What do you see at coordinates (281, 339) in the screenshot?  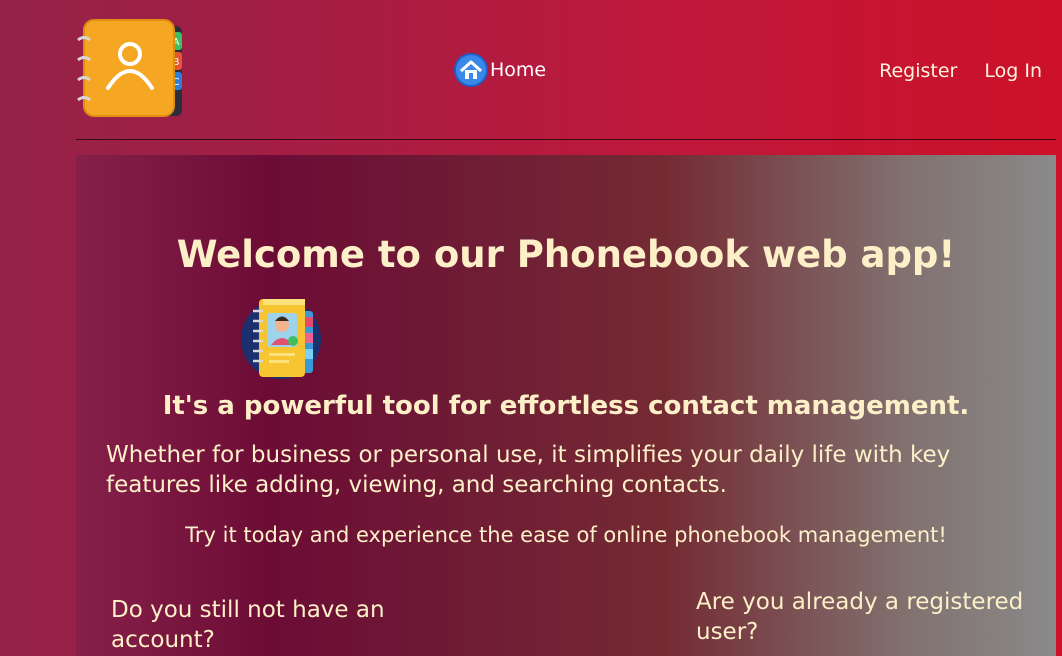 I see `phonebook-illustration-icon` at bounding box center [281, 339].